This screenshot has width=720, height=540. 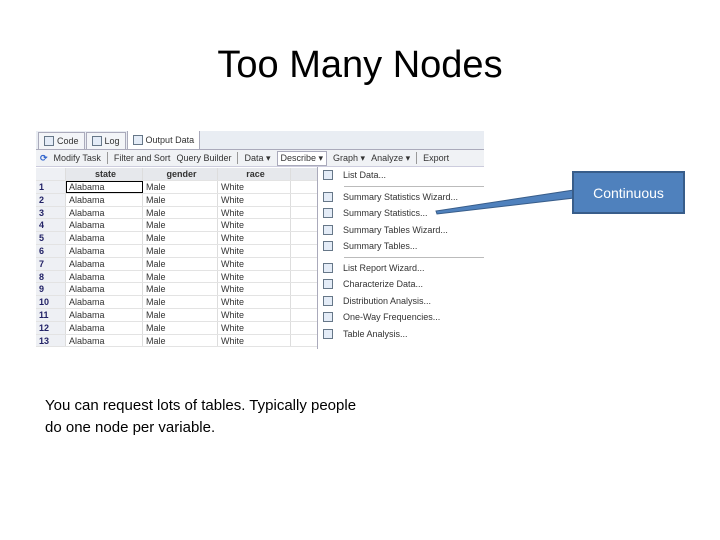 I want to click on body-line: do one node per variable., so click(x=130, y=427).